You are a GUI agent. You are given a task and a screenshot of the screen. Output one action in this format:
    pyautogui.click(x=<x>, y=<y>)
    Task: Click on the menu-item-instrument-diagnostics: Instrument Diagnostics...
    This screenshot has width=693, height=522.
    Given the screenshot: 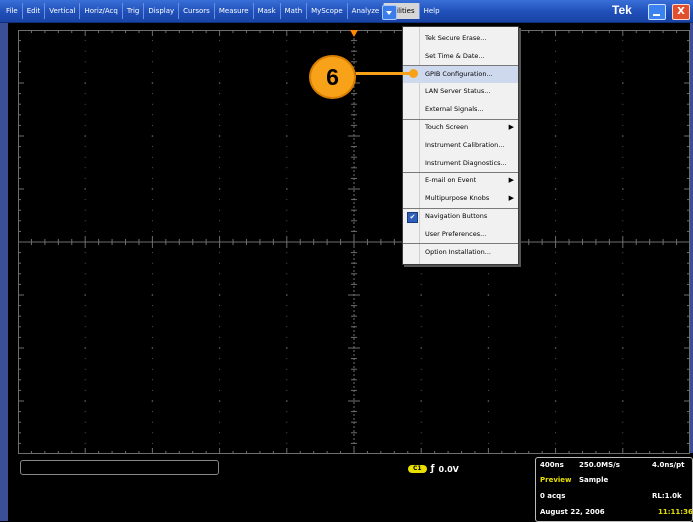 What is the action you would take?
    pyautogui.click(x=460, y=163)
    